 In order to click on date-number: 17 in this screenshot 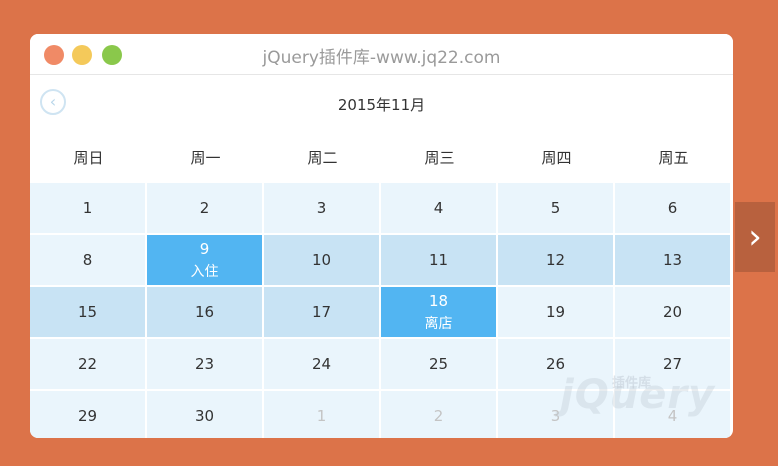, I will do `click(321, 312)`.